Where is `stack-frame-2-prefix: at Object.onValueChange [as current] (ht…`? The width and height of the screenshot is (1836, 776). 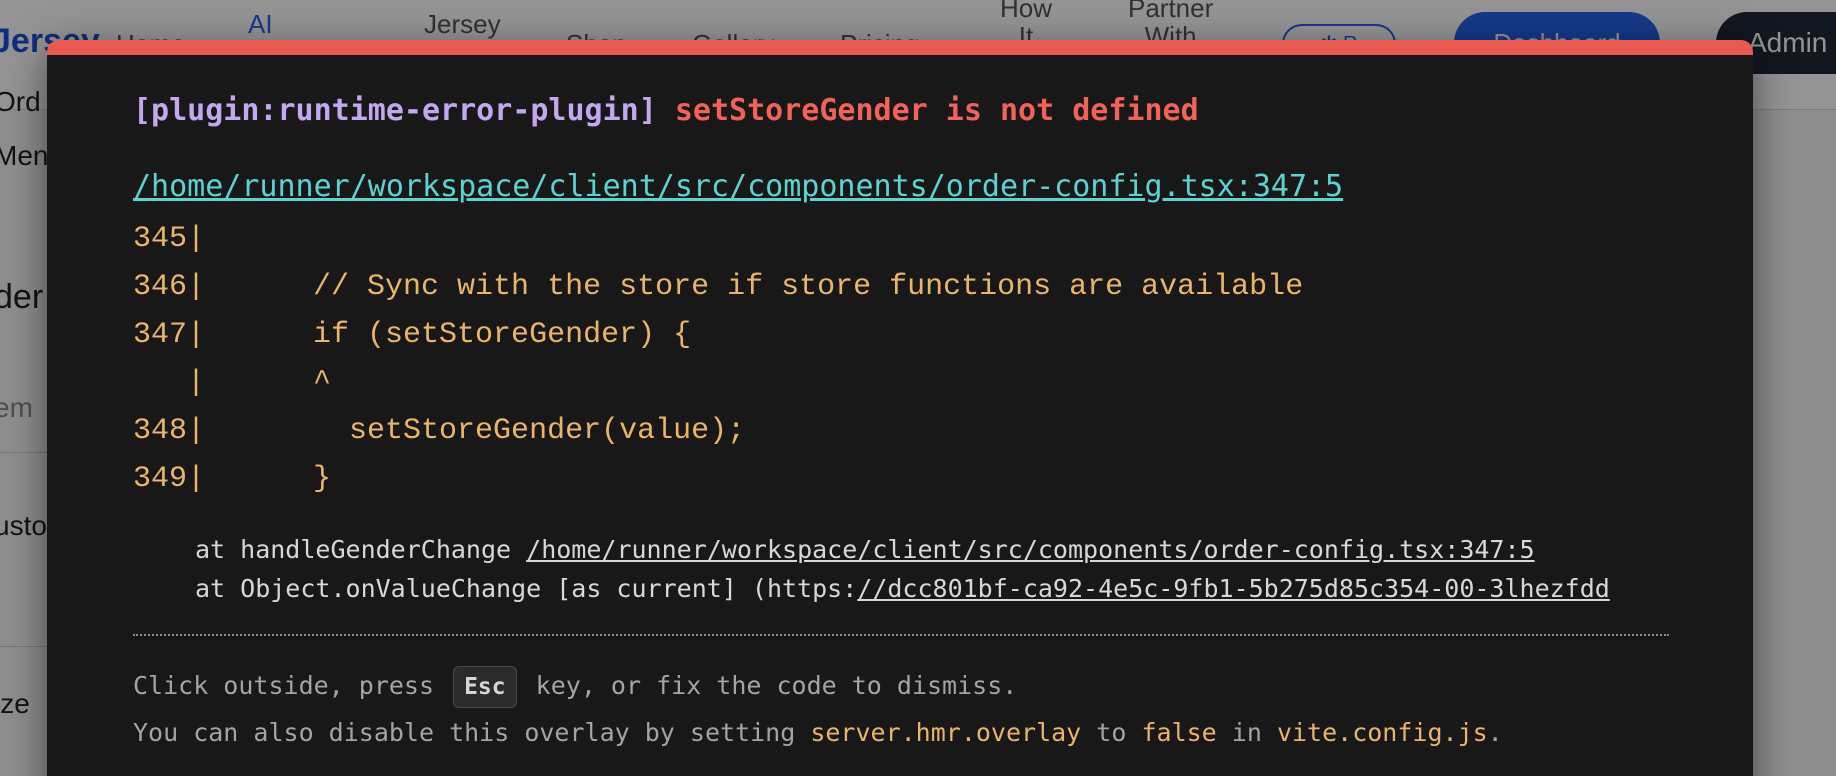
stack-frame-2-prefix: at Object.onValueChange [as current] (ht… is located at coordinates (526, 588).